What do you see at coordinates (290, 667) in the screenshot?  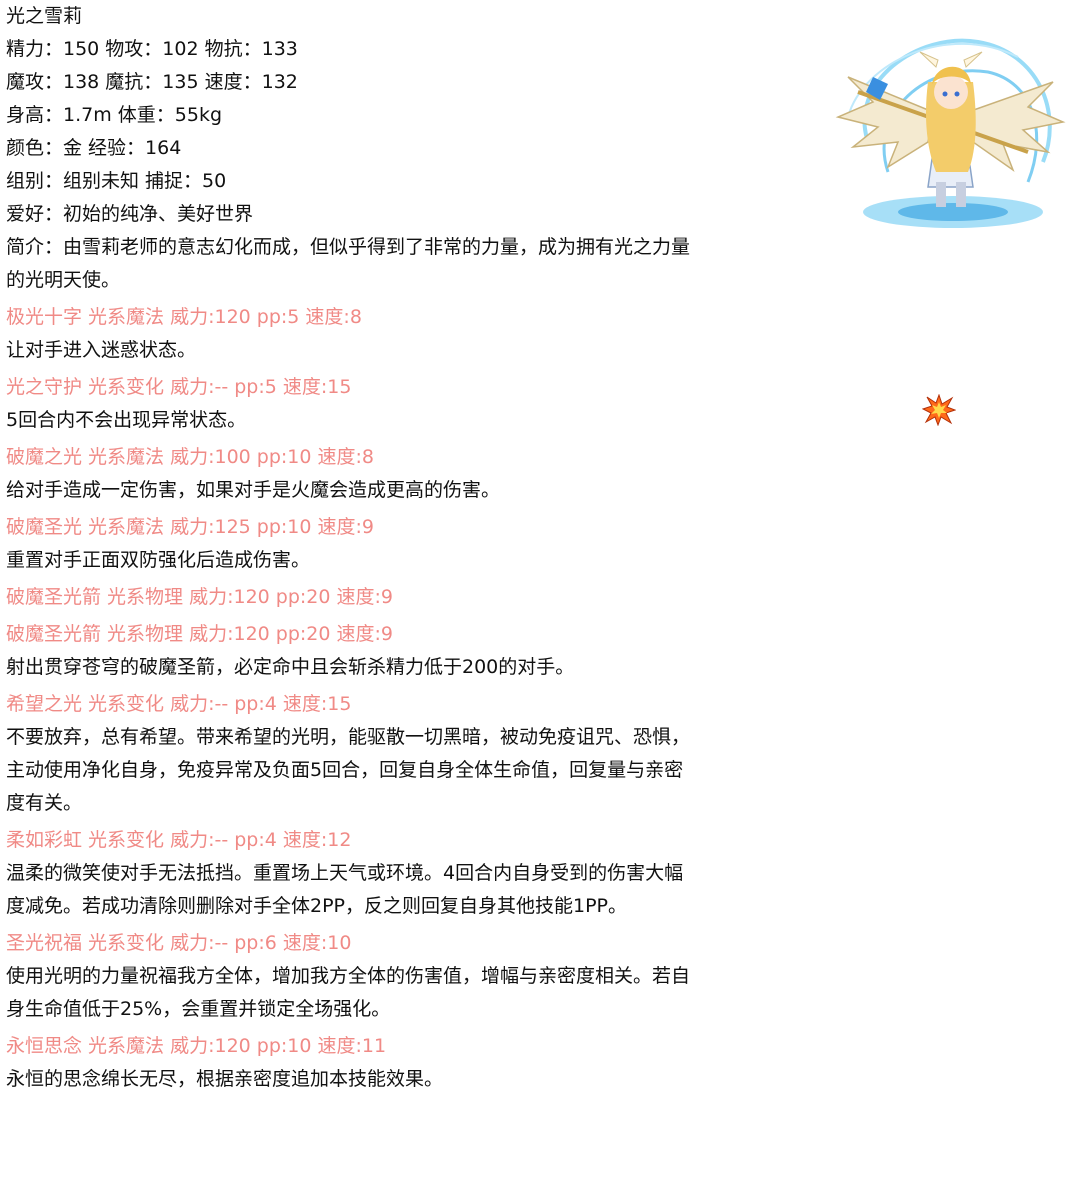 I see `skill-description: 射出贯穿苍穹的破魔圣箭，必定命中且会斩杀精力低于200的对手。` at bounding box center [290, 667].